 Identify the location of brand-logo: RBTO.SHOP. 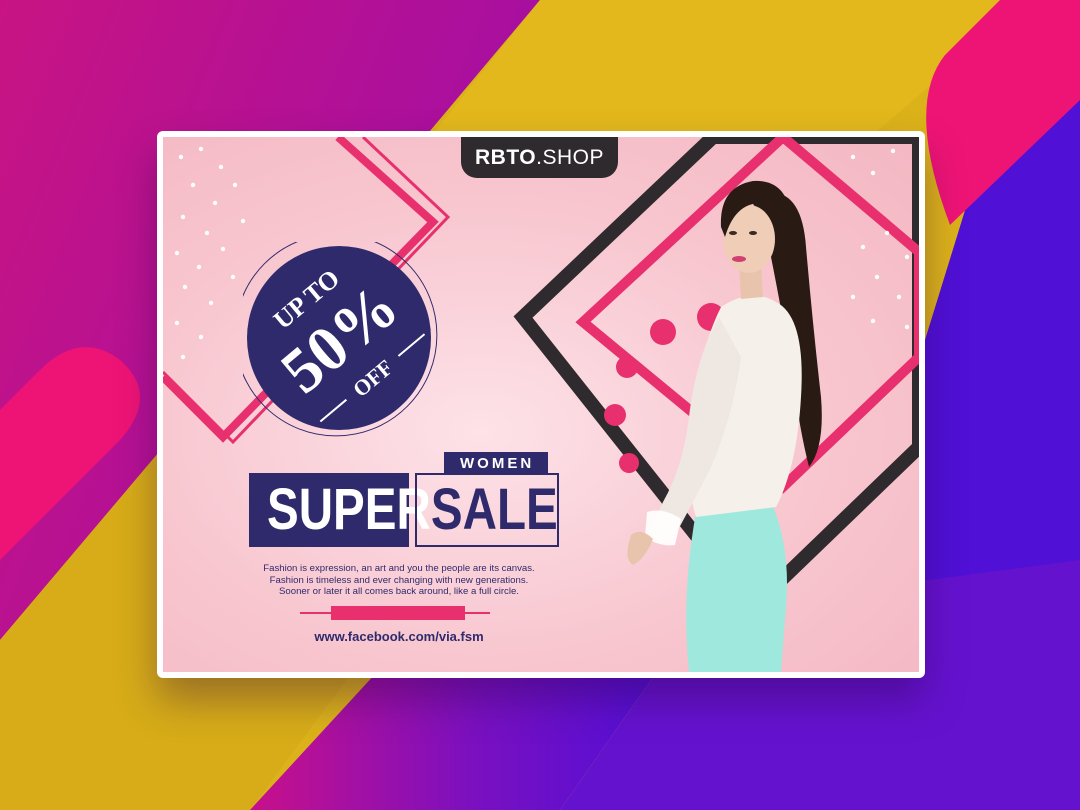
(539, 157).